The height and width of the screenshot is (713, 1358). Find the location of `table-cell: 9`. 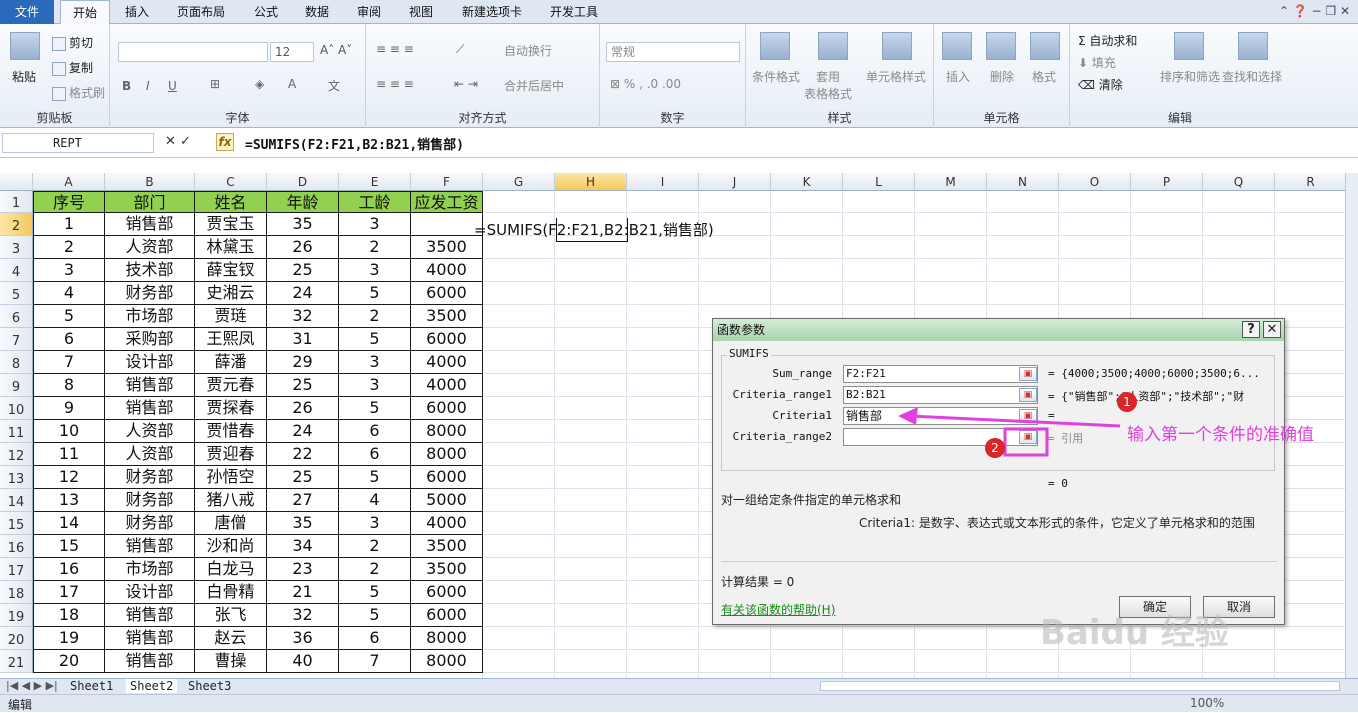

table-cell: 9 is located at coordinates (69, 408).